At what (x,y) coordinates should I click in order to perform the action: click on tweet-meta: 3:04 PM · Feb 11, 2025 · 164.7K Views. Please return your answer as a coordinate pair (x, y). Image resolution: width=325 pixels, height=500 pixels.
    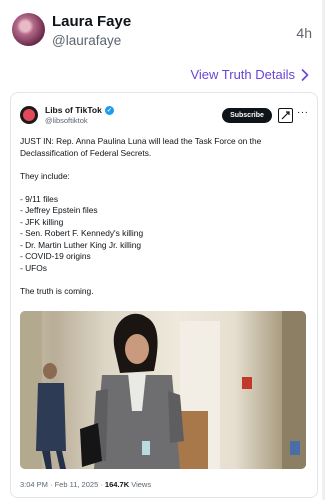
    Looking at the image, I should click on (85, 484).